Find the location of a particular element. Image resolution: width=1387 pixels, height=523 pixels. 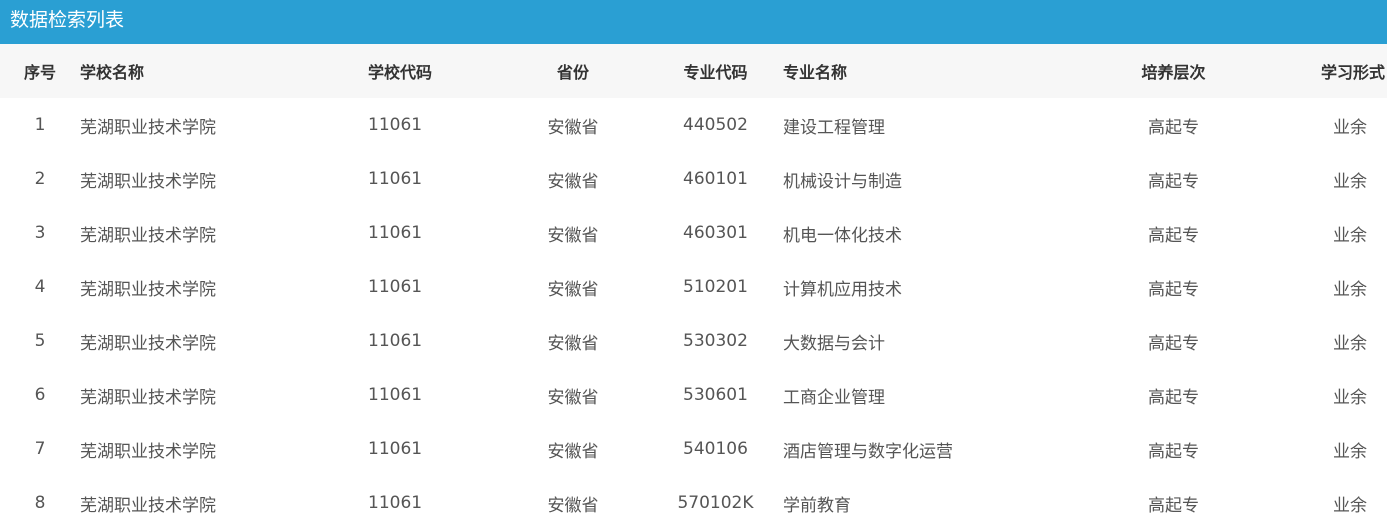

header-index: 序号 is located at coordinates (39, 72).